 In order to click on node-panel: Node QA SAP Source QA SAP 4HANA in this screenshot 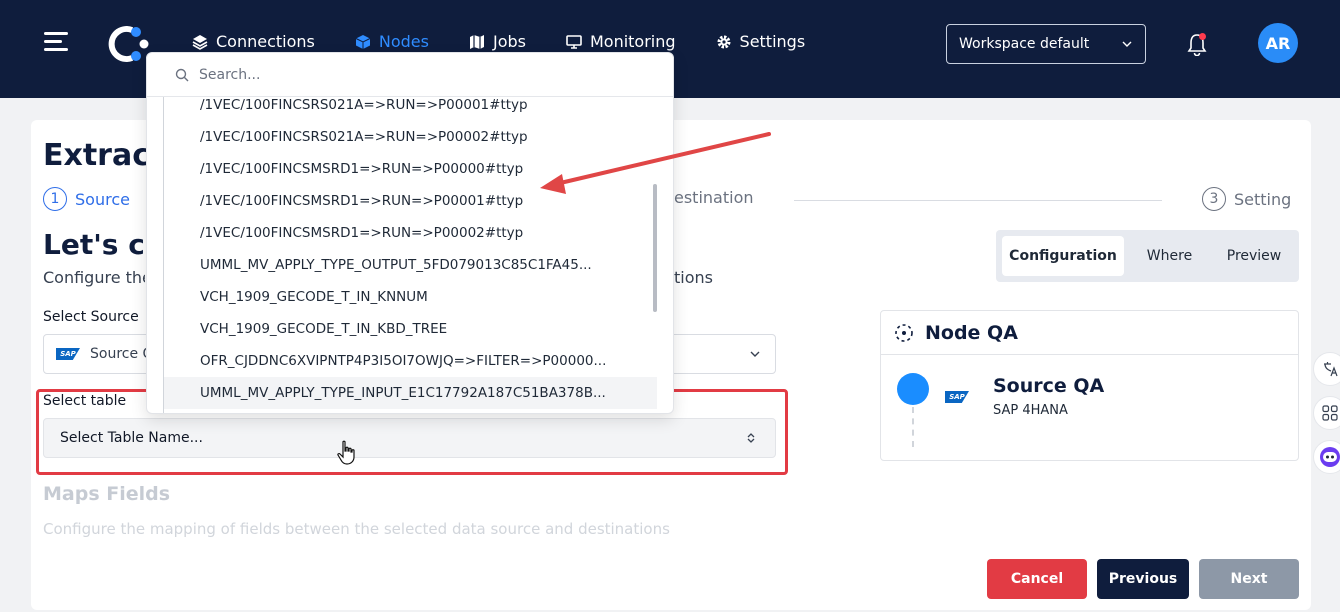, I will do `click(1089, 385)`.